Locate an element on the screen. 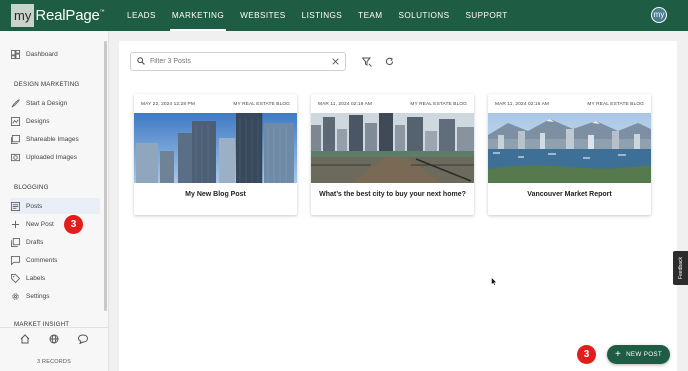 This screenshot has width=688, height=371. filter-posts-input is located at coordinates (241, 61).